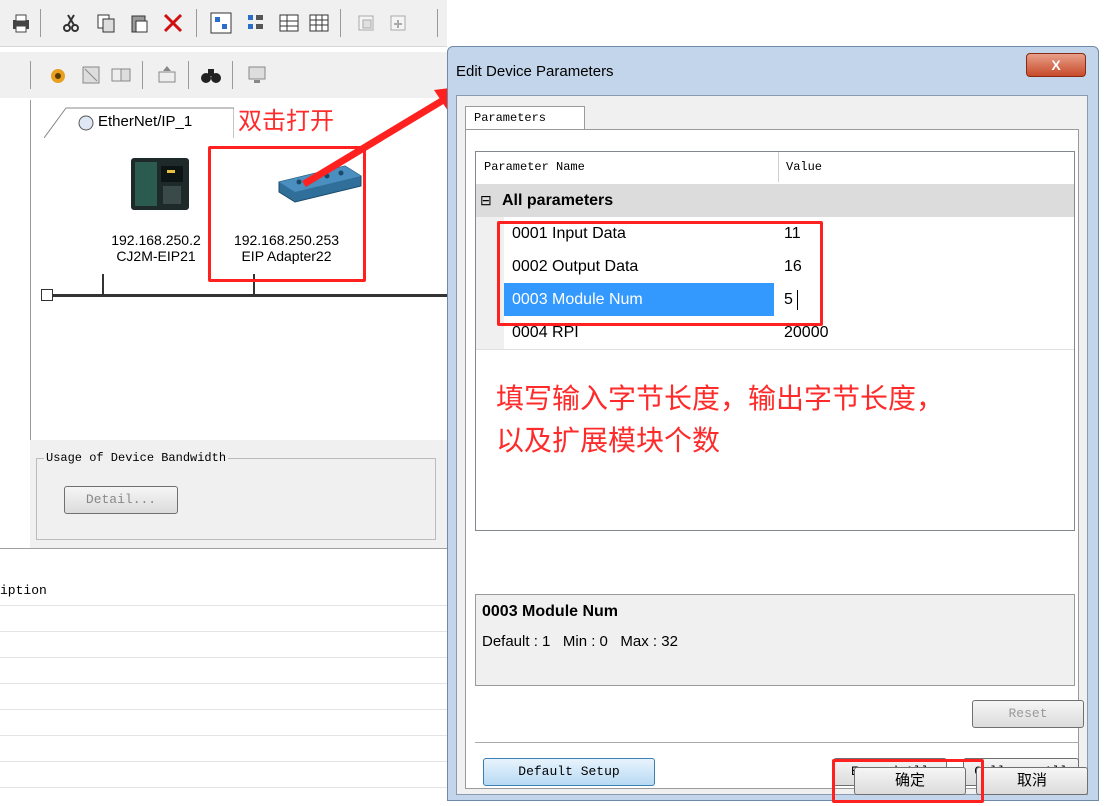 Image resolution: width=1105 pixels, height=806 pixels. What do you see at coordinates (608, 440) in the screenshot?
I see `annotation-line-2: 以及扩展模块个数` at bounding box center [608, 440].